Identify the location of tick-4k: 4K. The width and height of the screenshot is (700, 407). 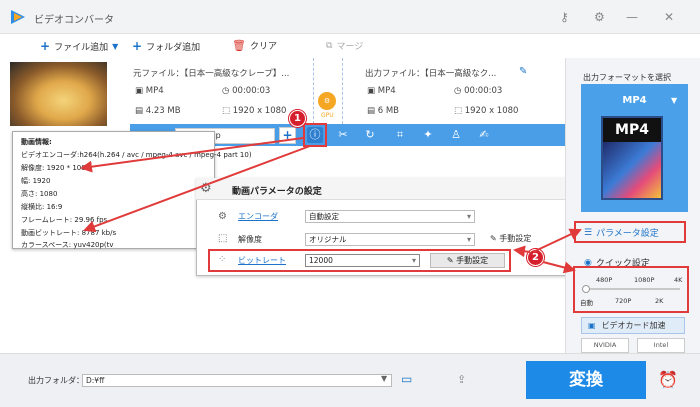
(678, 280).